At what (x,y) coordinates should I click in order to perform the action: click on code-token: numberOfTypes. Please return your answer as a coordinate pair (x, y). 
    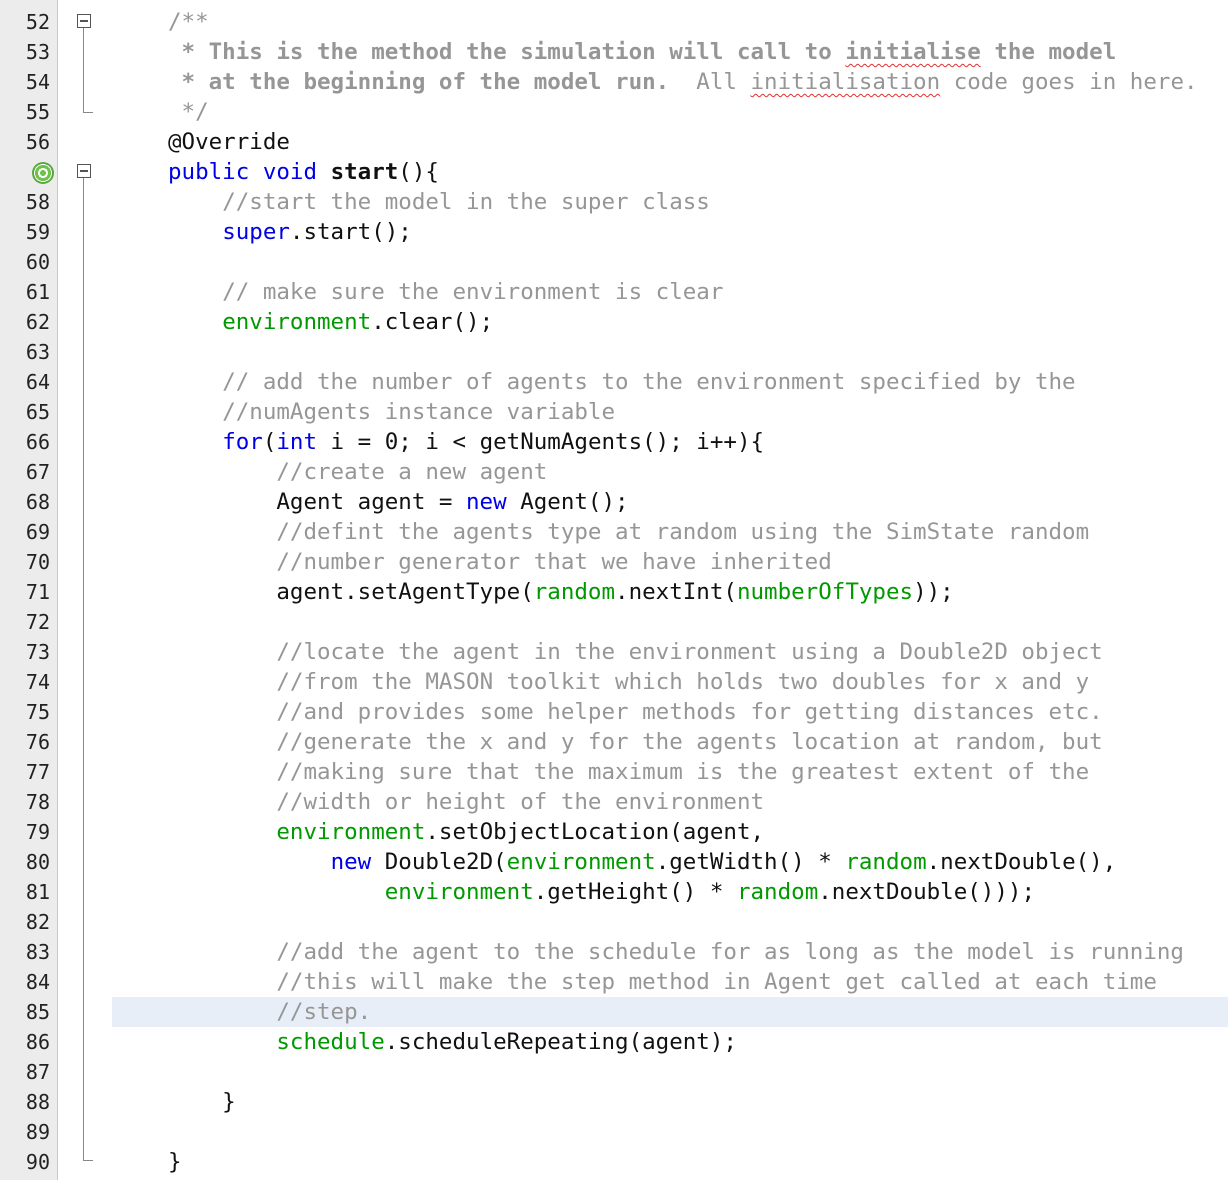
    Looking at the image, I should click on (825, 592).